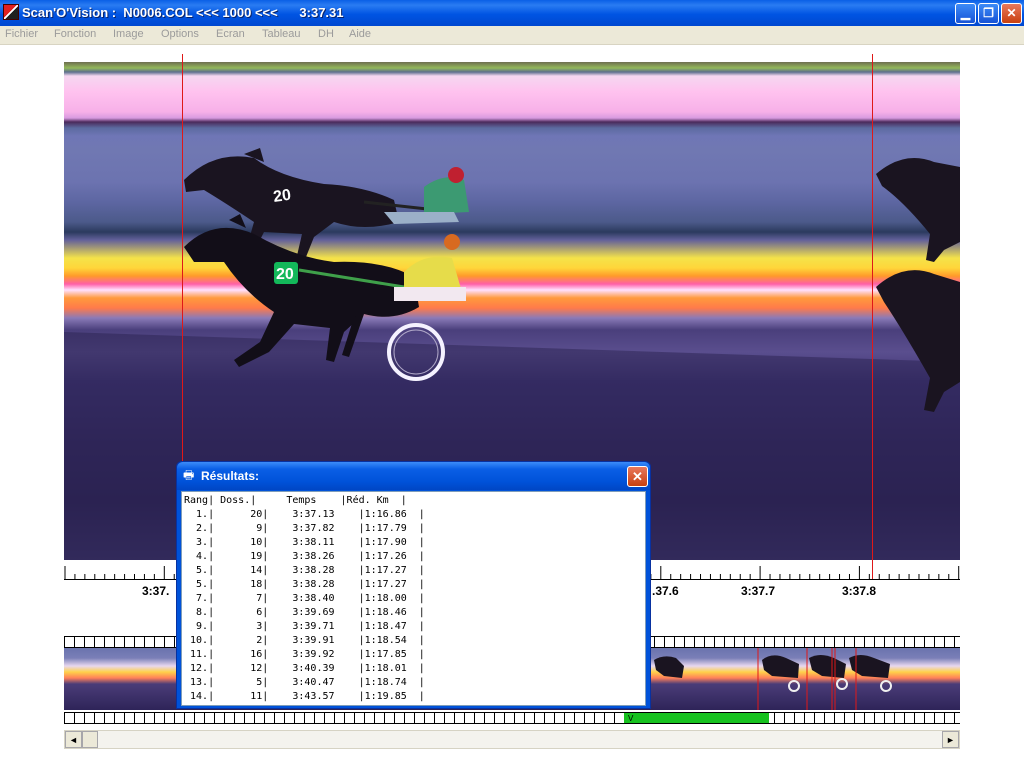  I want to click on results-close-button: ✕, so click(637, 476).